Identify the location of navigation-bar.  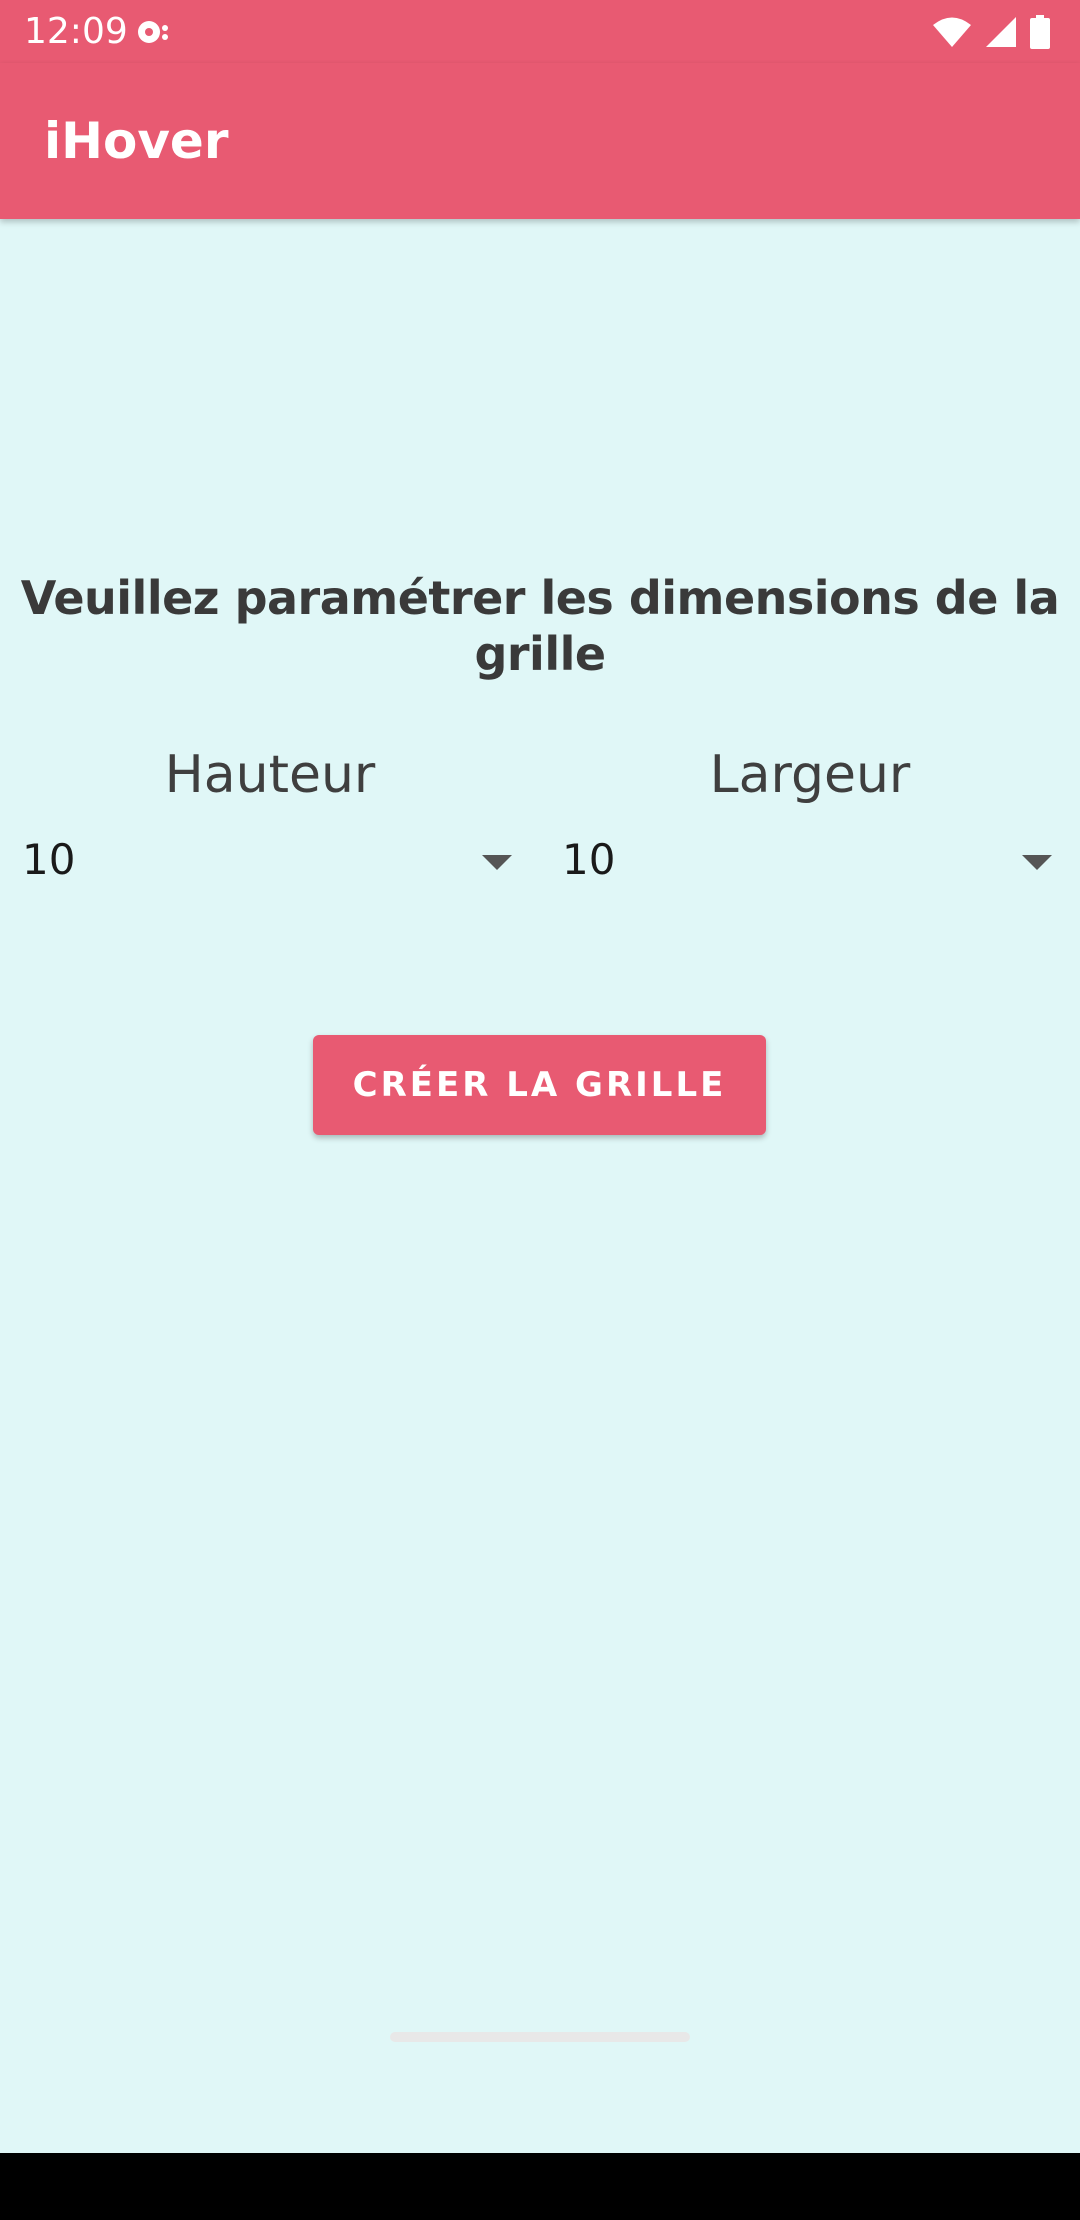
(540, 2186).